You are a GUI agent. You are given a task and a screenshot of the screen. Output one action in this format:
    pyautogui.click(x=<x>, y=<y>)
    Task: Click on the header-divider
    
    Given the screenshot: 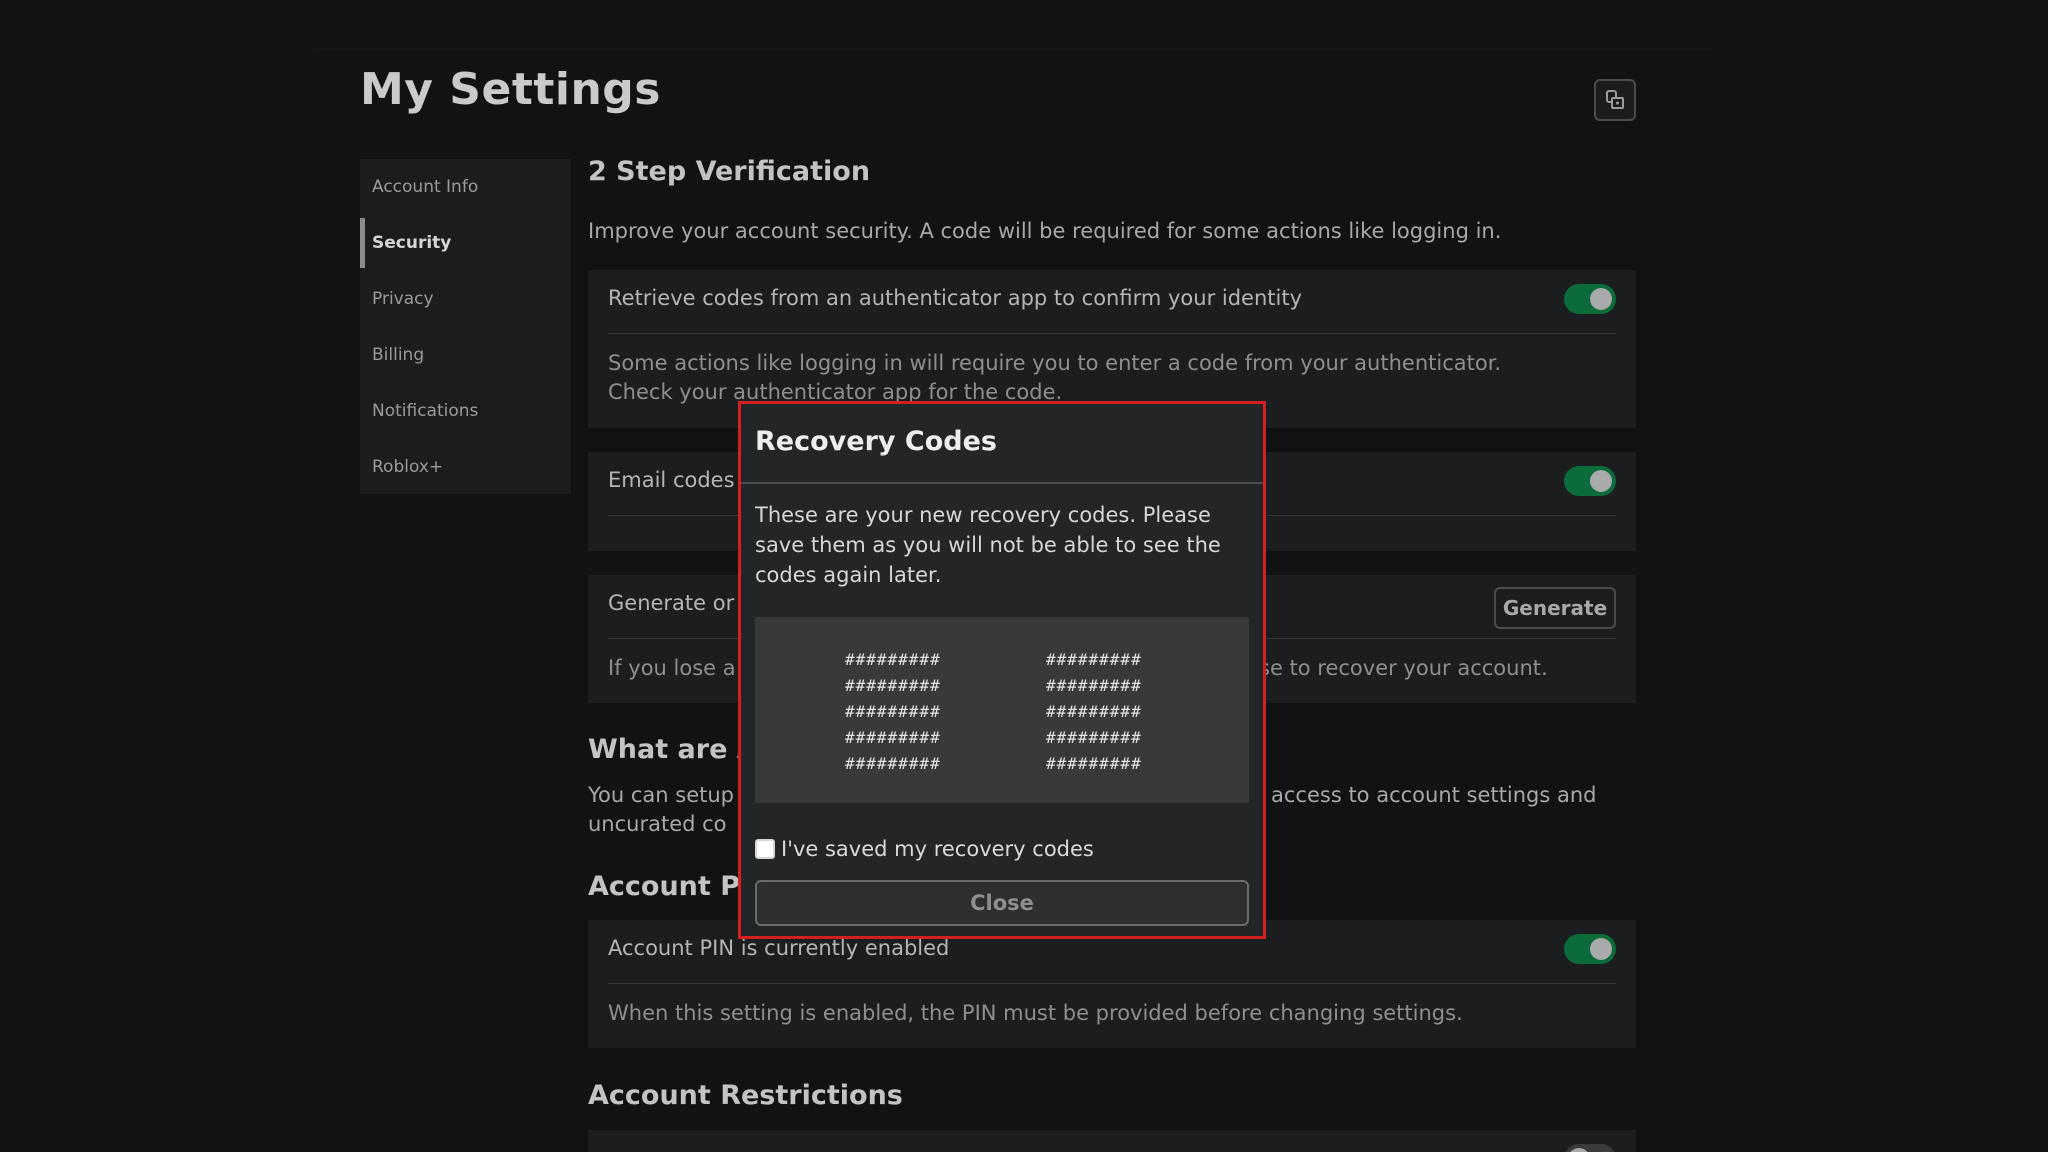 What is the action you would take?
    pyautogui.click(x=1013, y=49)
    